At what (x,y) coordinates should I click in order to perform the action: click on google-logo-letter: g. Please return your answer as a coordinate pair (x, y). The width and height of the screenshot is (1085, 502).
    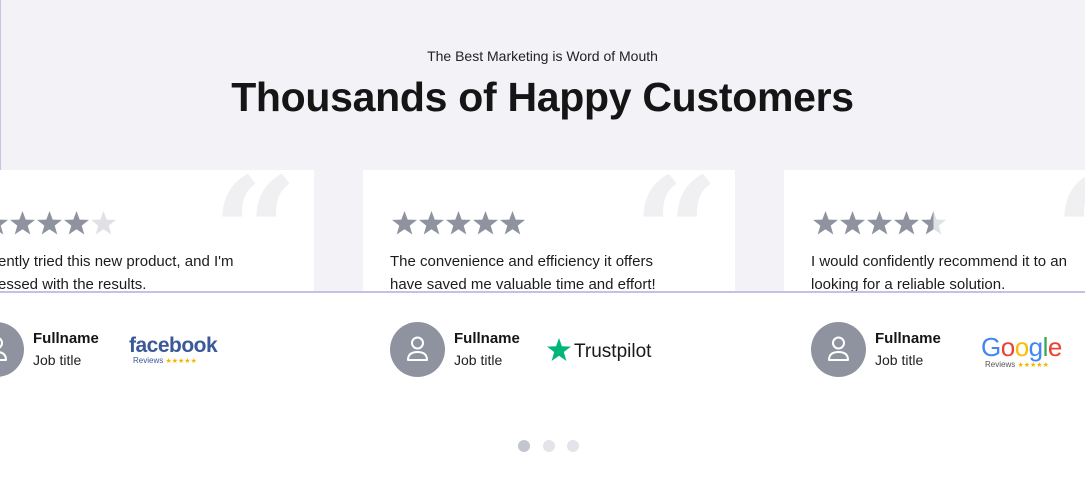
    Looking at the image, I should click on (1035, 347).